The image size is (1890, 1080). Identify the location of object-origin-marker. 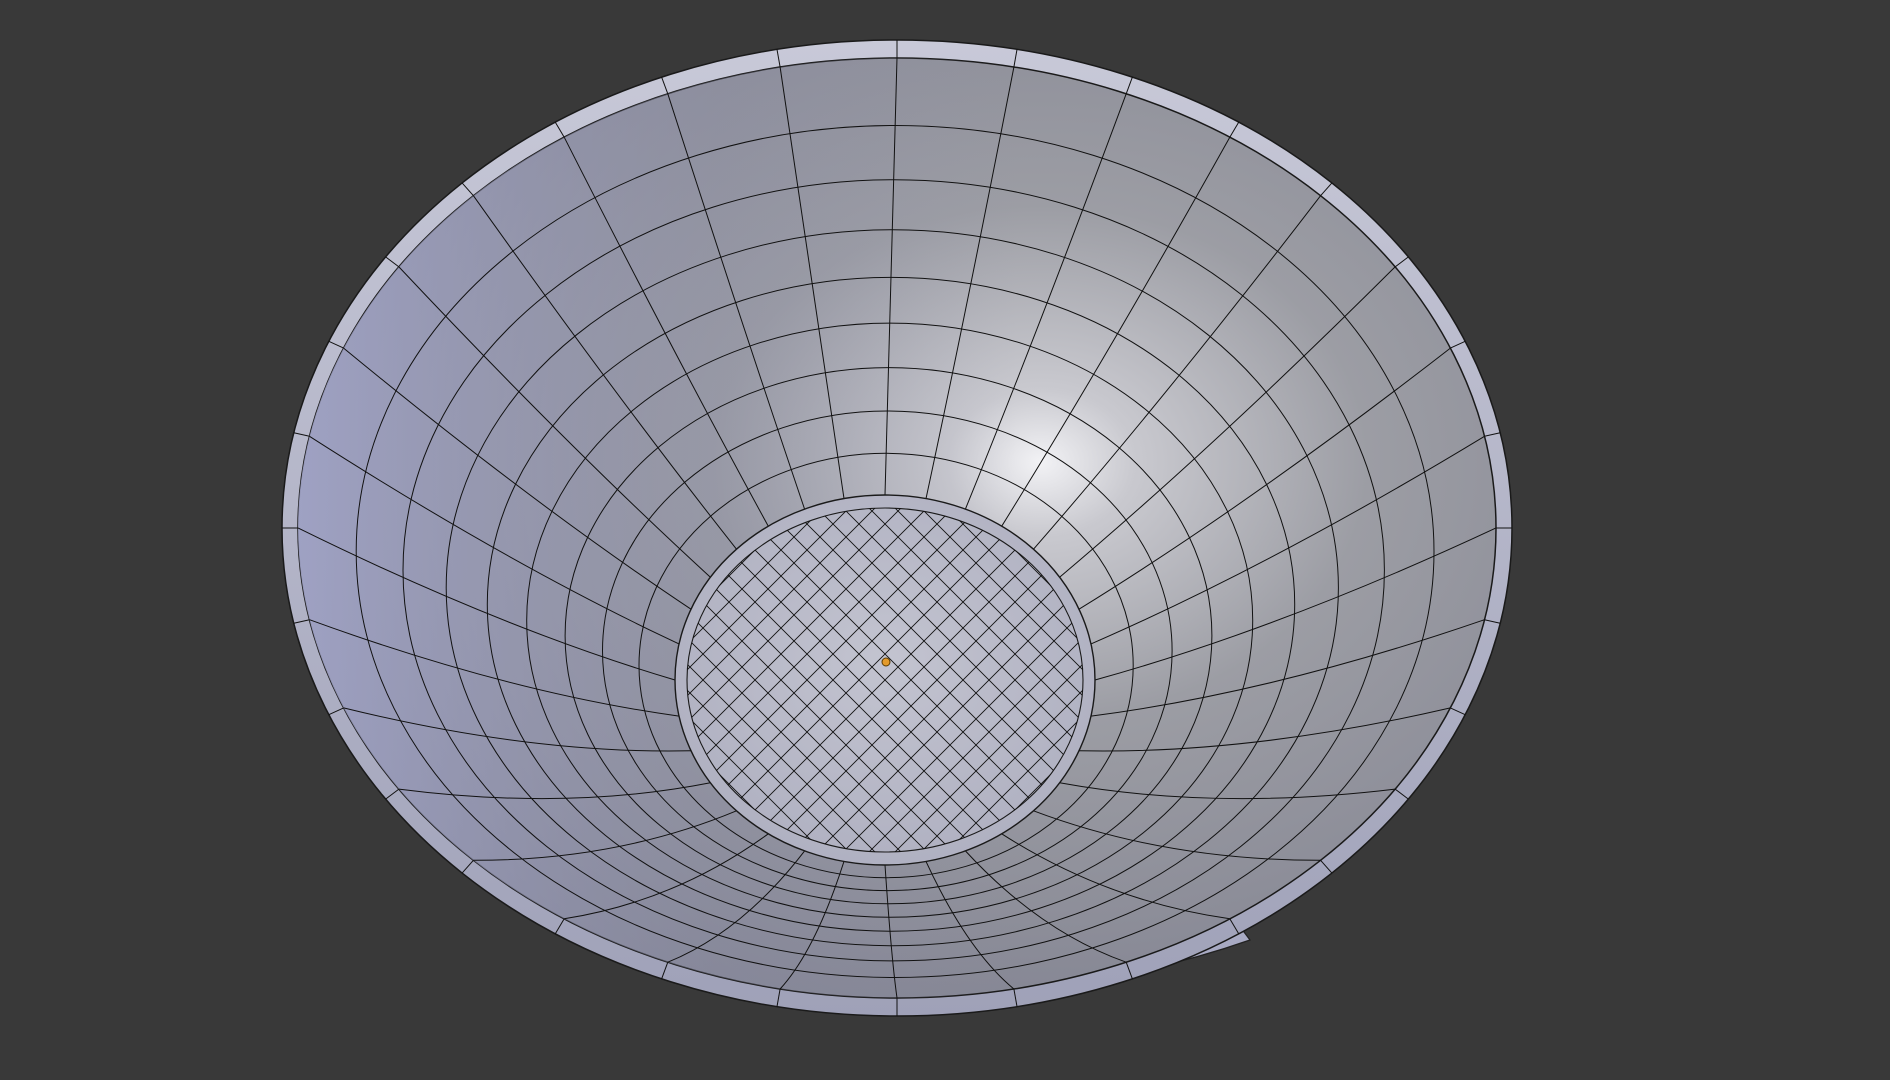
(886, 662).